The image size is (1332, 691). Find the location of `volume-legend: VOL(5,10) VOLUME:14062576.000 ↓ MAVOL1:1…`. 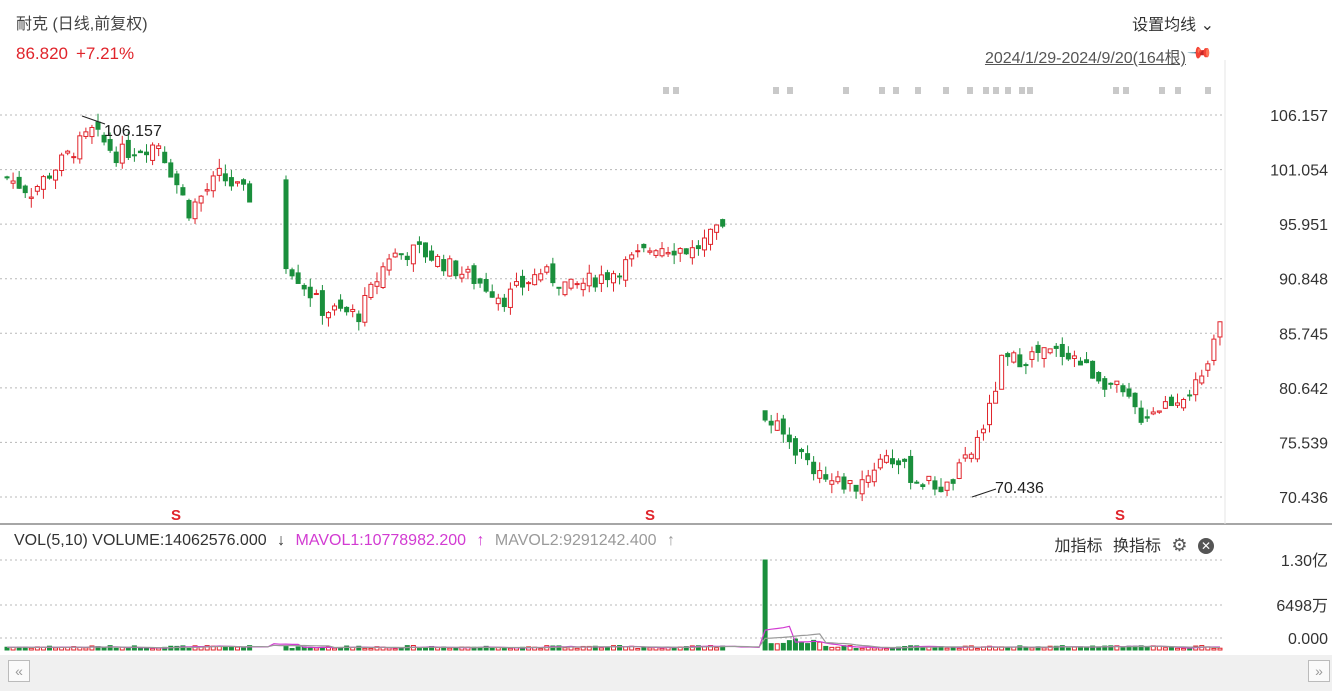

volume-legend: VOL(5,10) VOLUME:14062576.000 ↓ MAVOL1:1… is located at coordinates (344, 541).